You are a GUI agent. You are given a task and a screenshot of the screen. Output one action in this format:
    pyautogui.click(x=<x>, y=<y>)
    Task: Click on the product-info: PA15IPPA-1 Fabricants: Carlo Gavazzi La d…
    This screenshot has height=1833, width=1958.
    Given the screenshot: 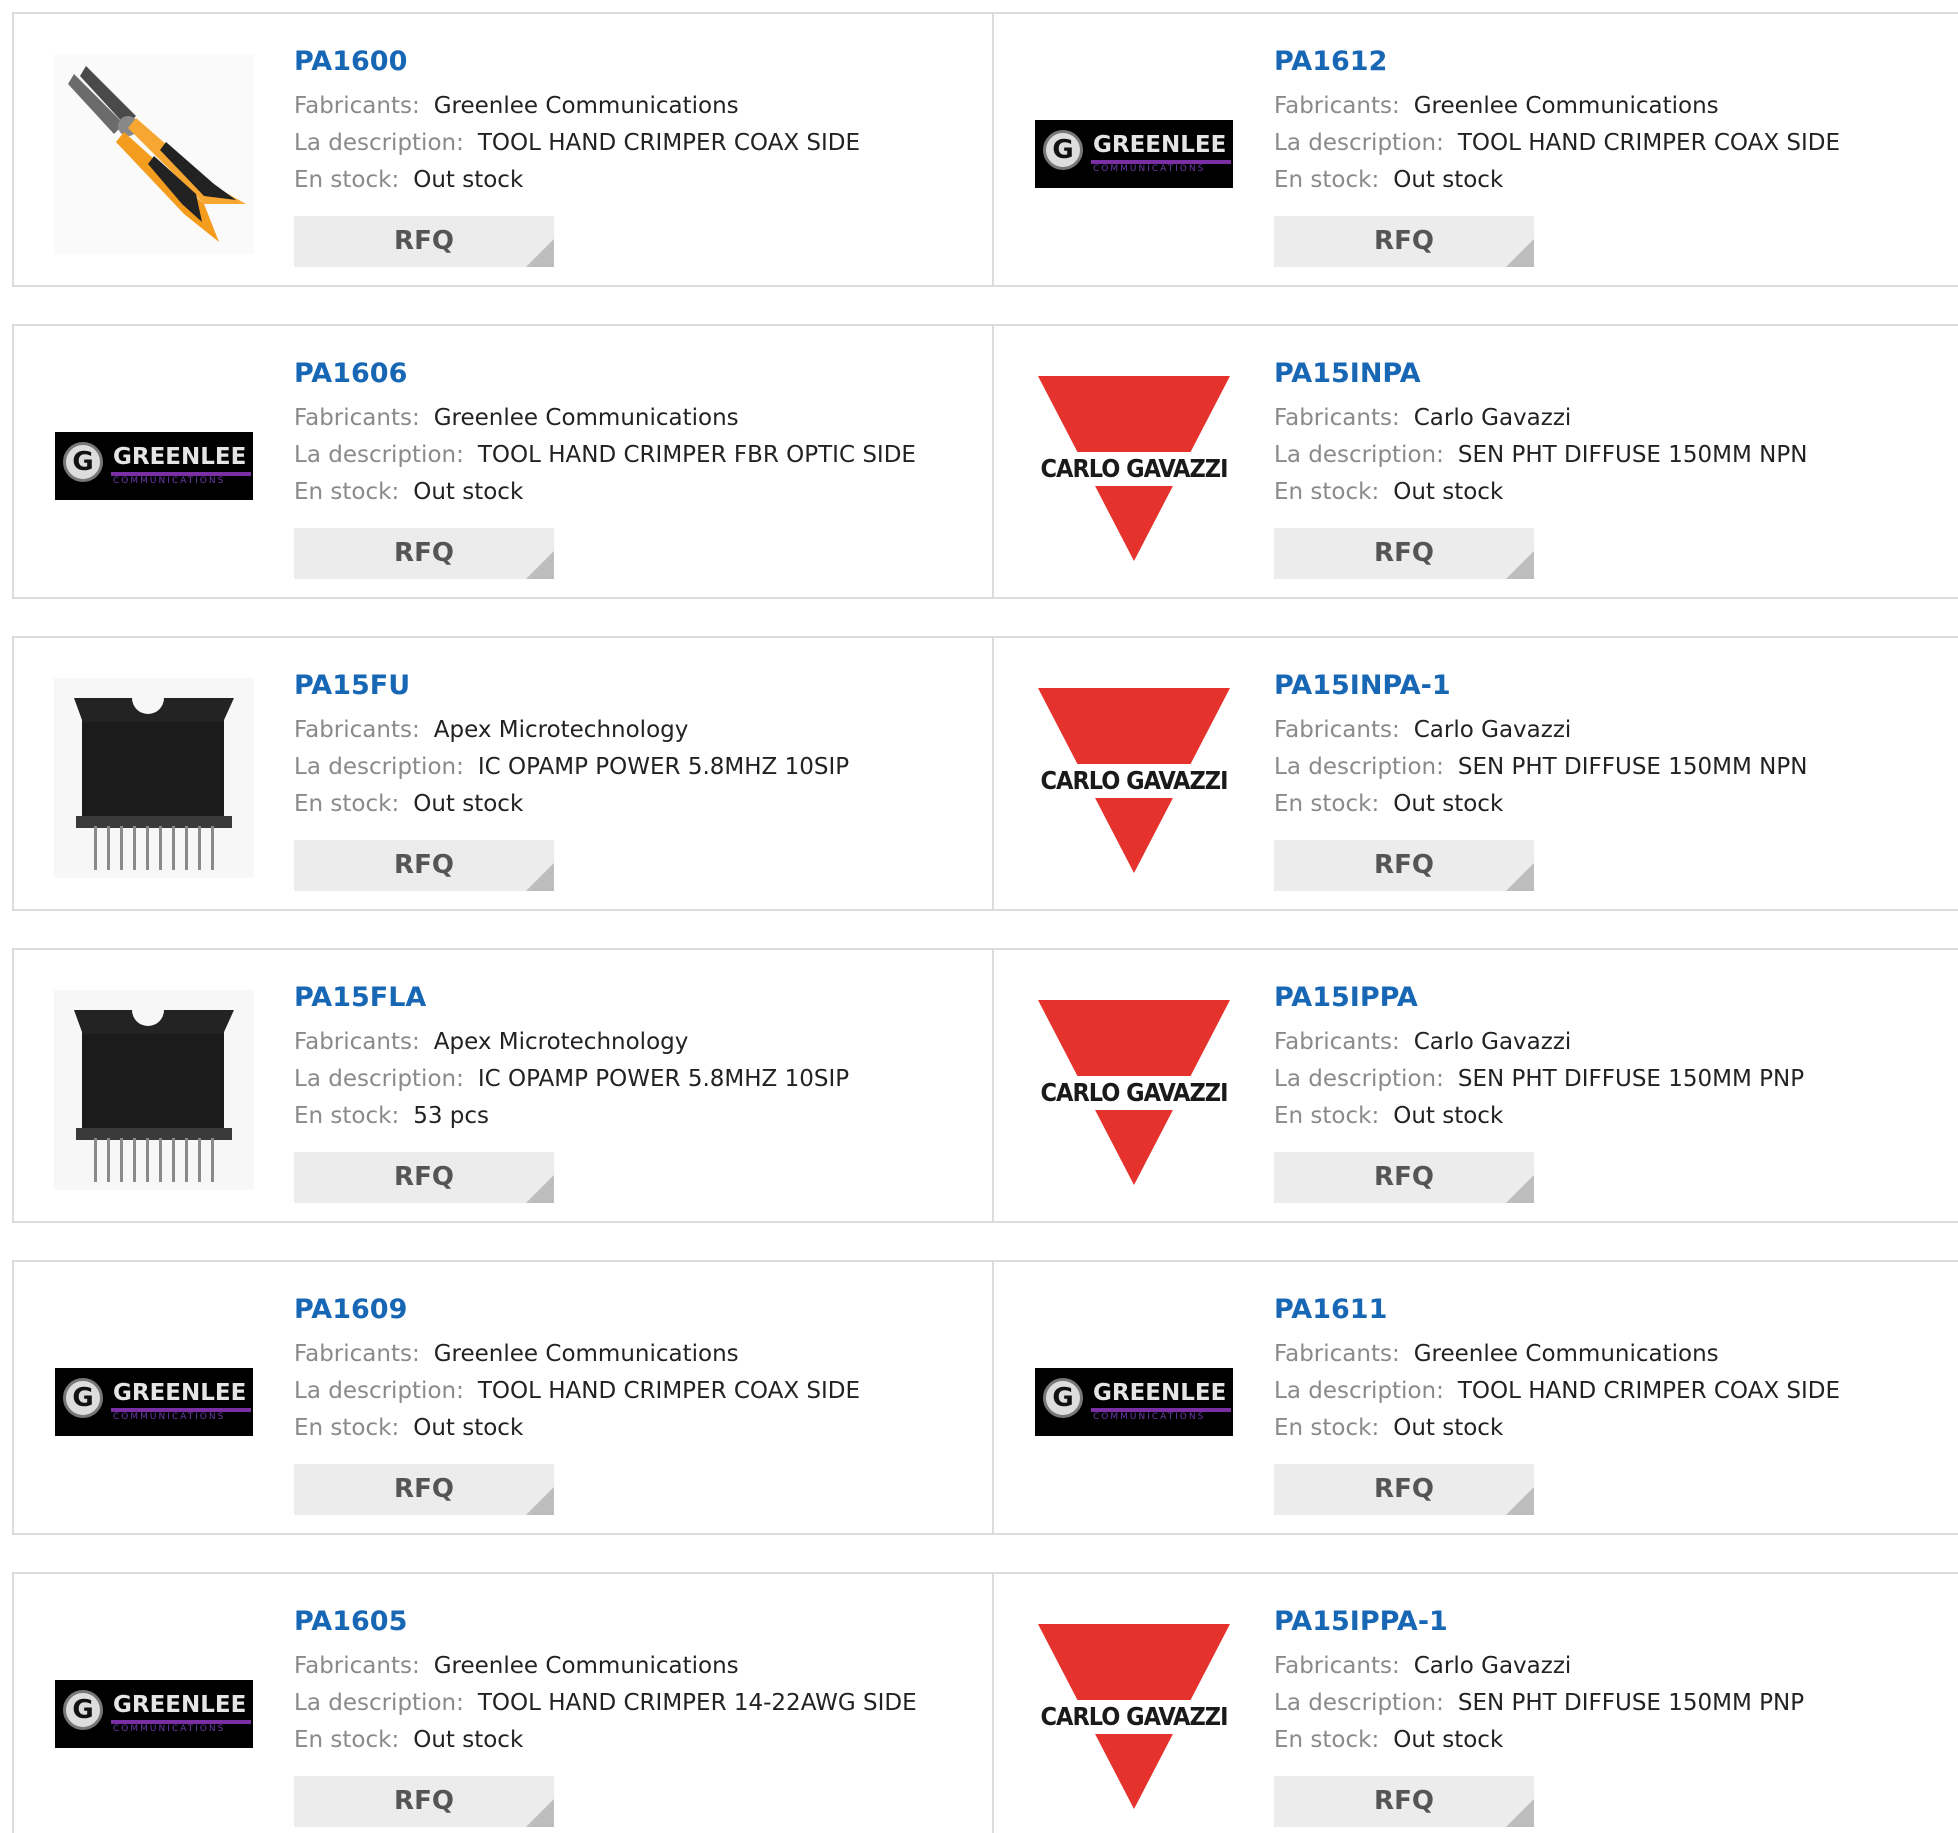 What is the action you would take?
    pyautogui.click(x=1539, y=1681)
    